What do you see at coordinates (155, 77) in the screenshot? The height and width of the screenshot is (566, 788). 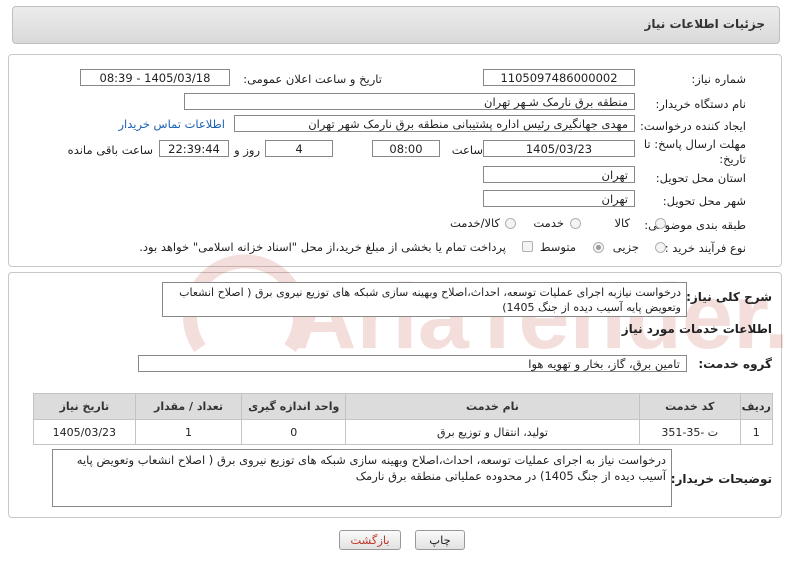 I see `announce-datetime-field: 1405/03/18 - 08:39` at bounding box center [155, 77].